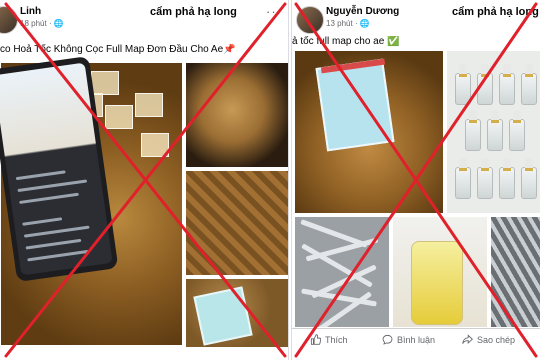  Describe the element at coordinates (496, 339) in the screenshot. I see `copy-label: Sao chép` at that location.